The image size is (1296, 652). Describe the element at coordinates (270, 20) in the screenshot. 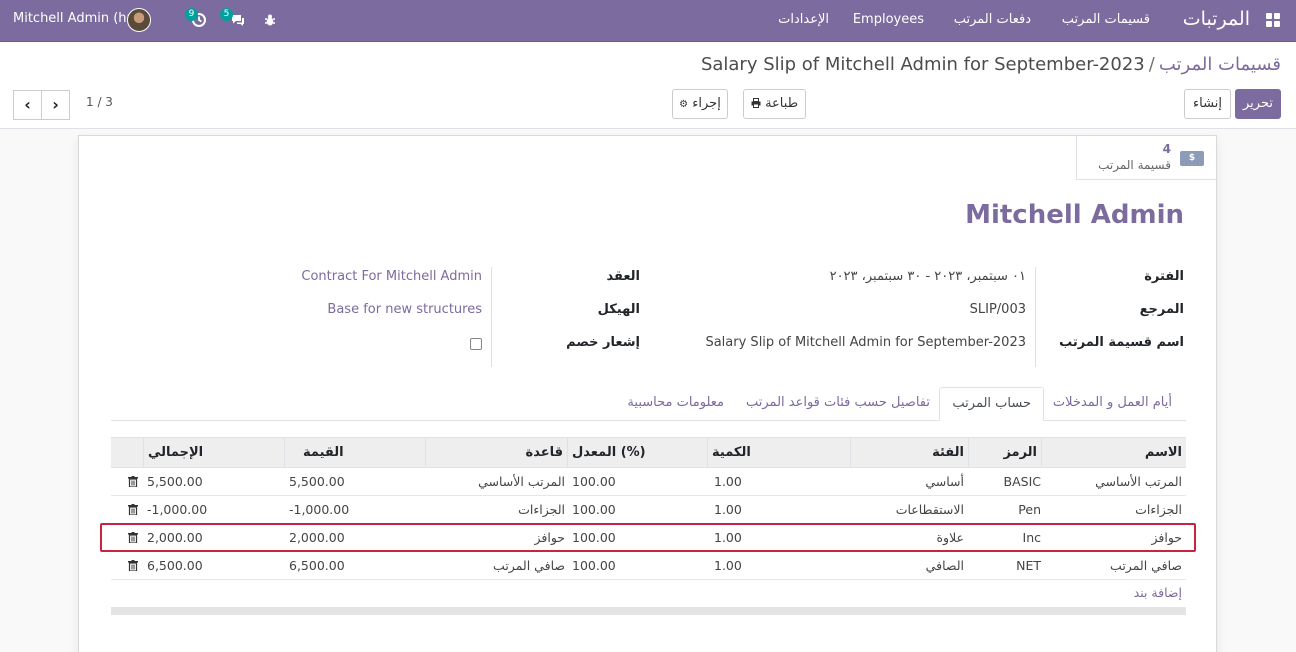

I see `debug-bug-icon` at that location.